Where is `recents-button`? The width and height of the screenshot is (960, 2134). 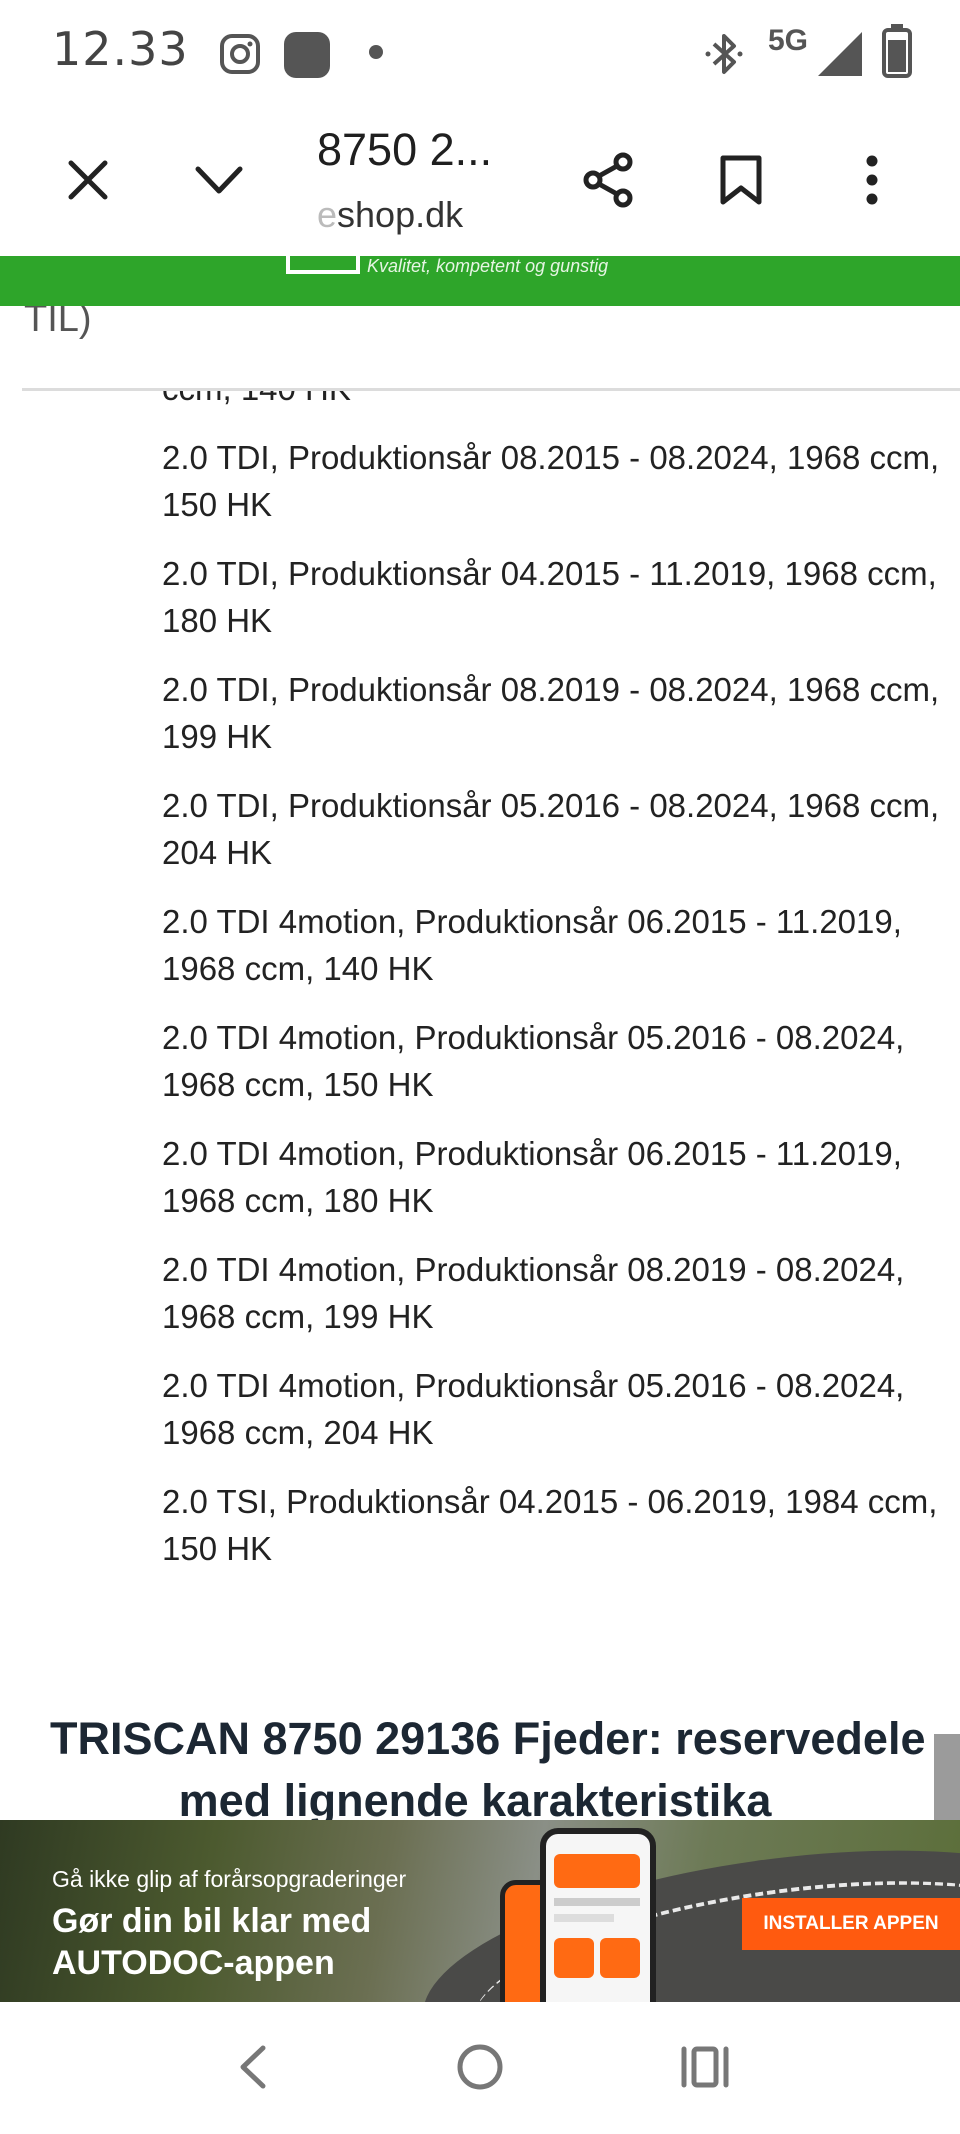
recents-button is located at coordinates (705, 2069).